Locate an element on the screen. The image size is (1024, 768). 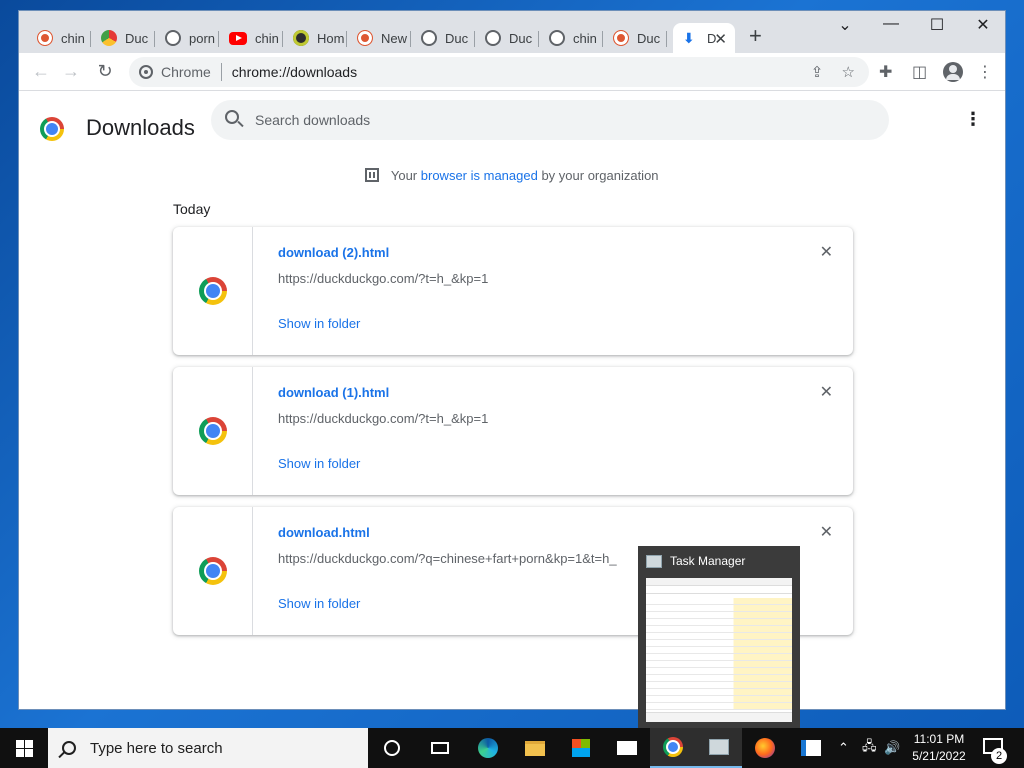
taskbar-store is located at coordinates (581, 748).